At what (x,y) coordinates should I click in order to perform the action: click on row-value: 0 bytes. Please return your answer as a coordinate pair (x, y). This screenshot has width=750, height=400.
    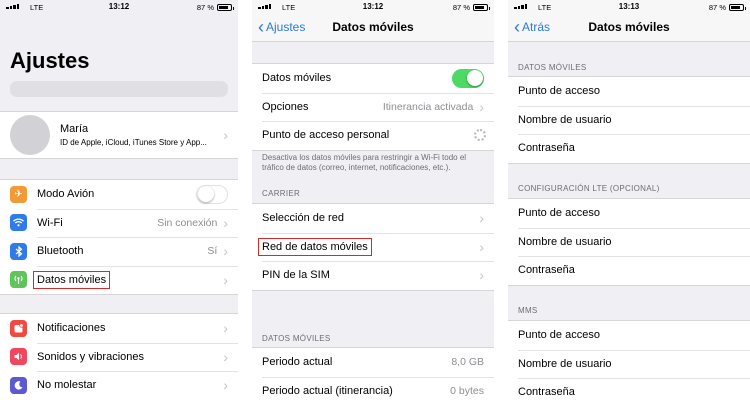
    Looking at the image, I should click on (467, 390).